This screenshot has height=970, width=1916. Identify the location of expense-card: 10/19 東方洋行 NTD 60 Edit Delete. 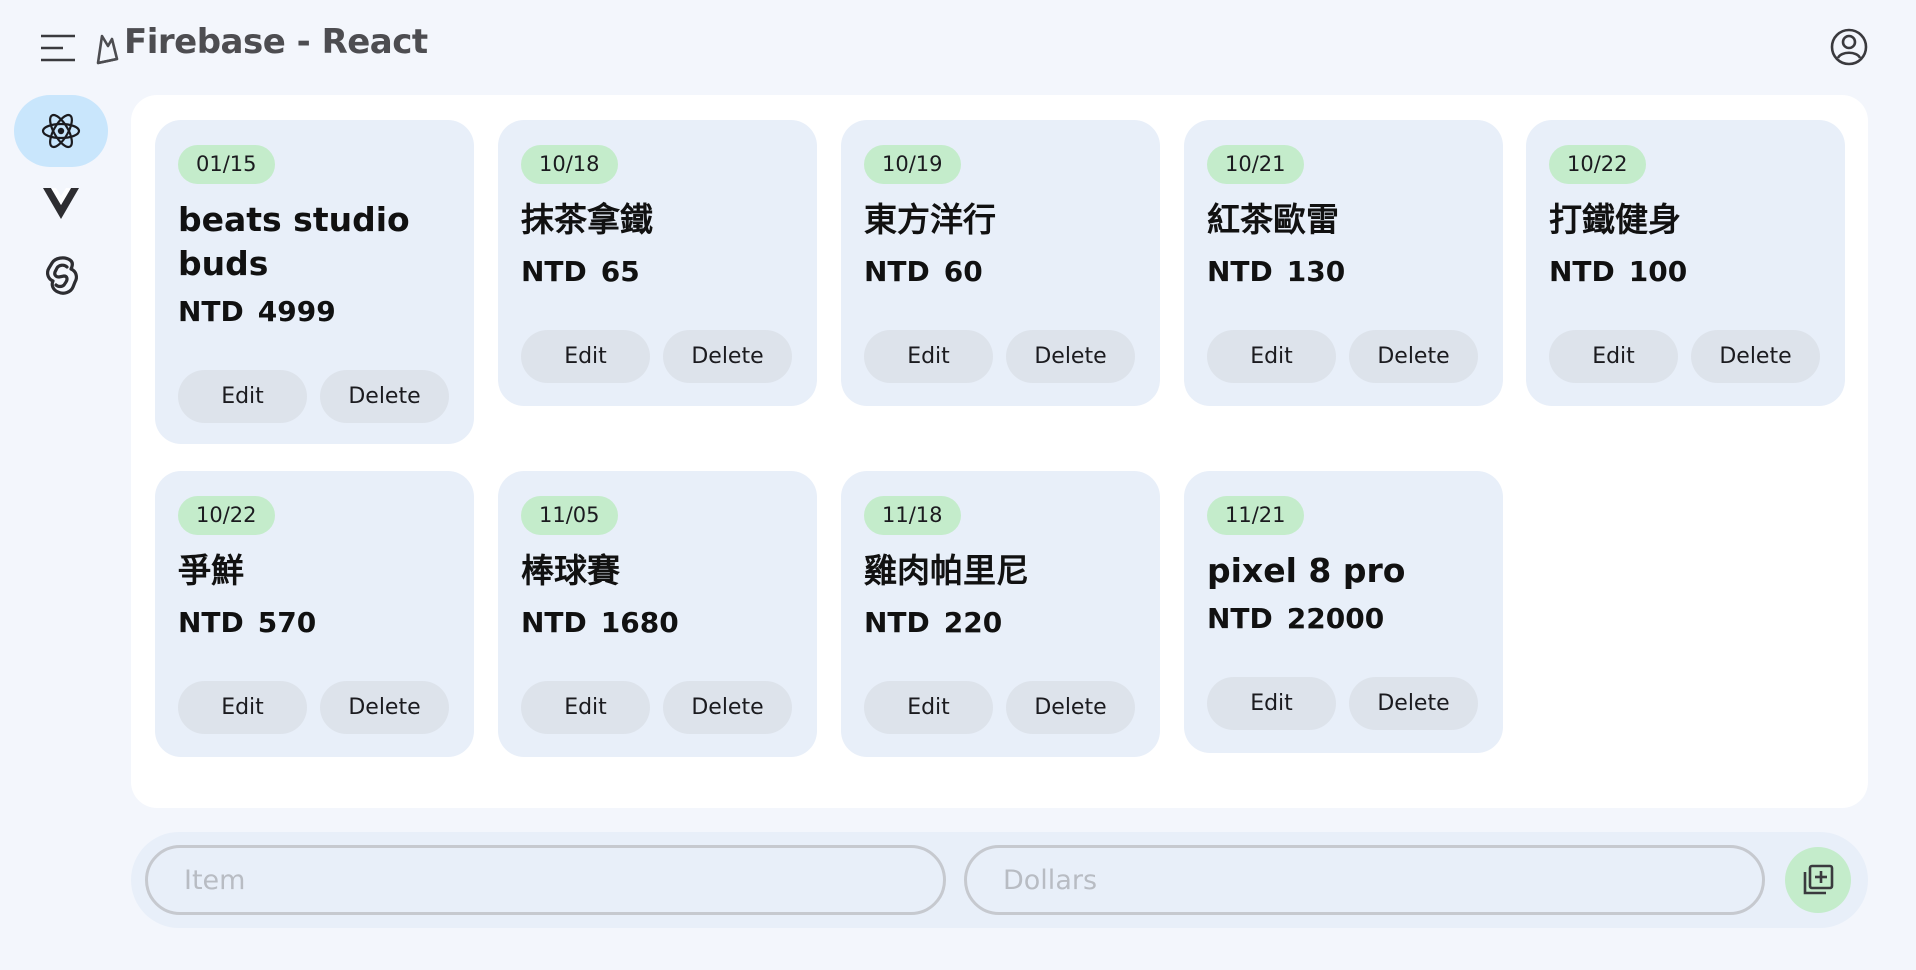
(1000, 263).